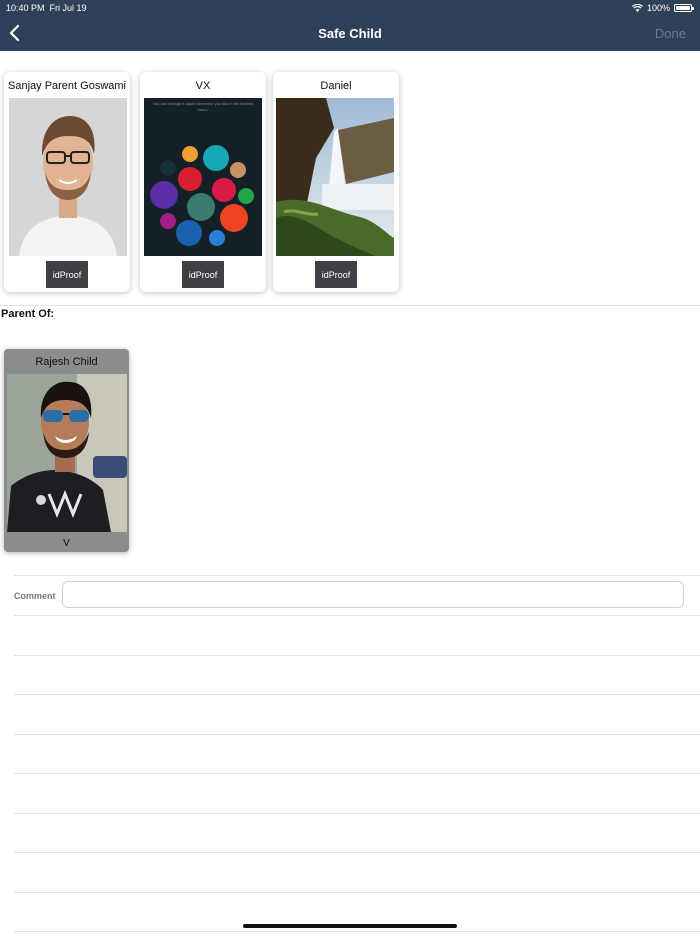  I want to click on status-bar: 10:40 PM Fri Jul 19 100%, so click(350, 8).